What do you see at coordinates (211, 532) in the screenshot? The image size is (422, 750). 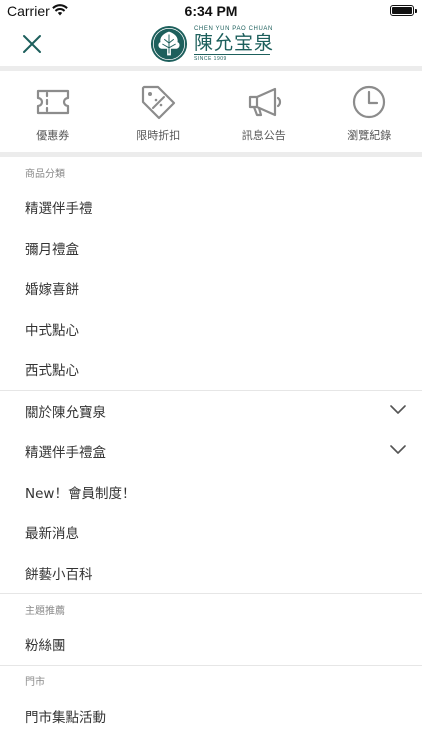 I see `menu-item-news: 最新消息` at bounding box center [211, 532].